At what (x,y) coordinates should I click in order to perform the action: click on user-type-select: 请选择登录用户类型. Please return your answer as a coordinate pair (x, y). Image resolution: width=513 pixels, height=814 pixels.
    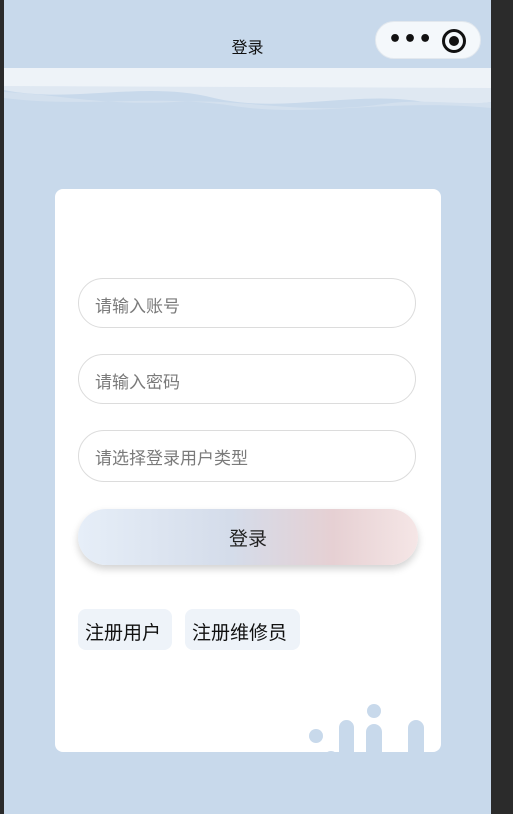
    Looking at the image, I should click on (247, 456).